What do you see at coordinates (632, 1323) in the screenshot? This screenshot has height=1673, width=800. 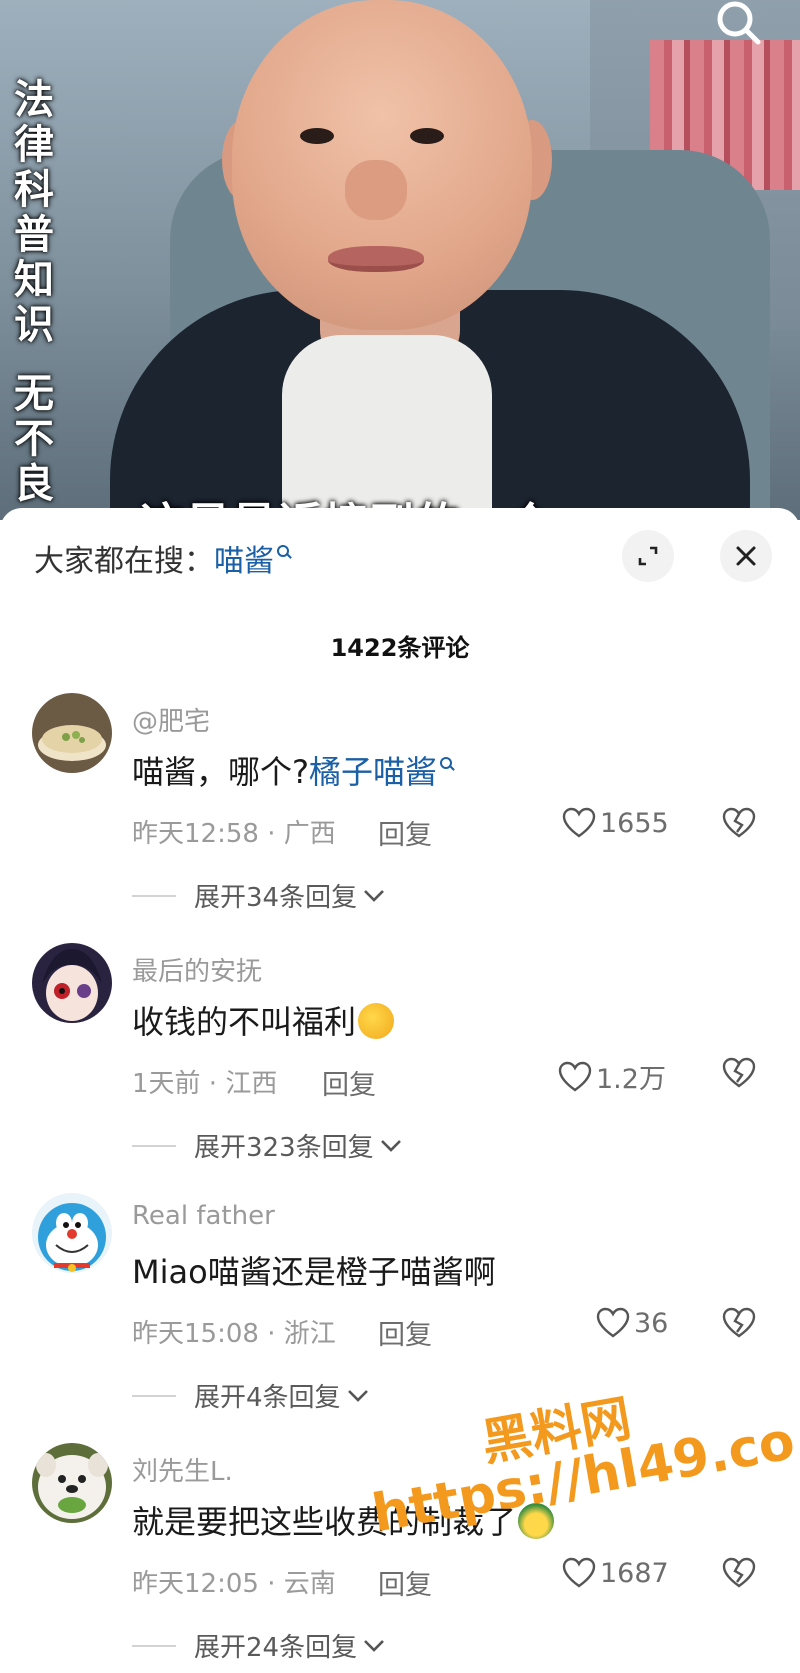 I see `like-button: 36` at bounding box center [632, 1323].